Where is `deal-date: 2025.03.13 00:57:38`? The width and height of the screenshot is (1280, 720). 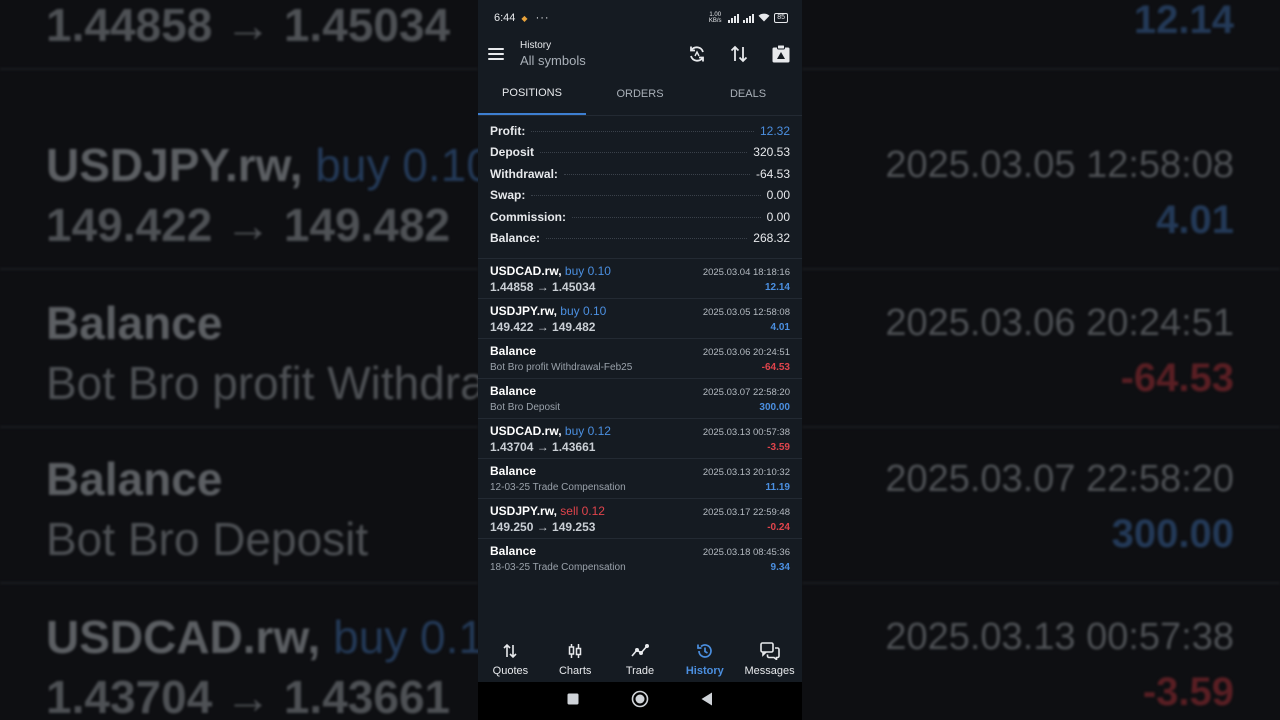
deal-date: 2025.03.13 00:57:38 is located at coordinates (746, 433).